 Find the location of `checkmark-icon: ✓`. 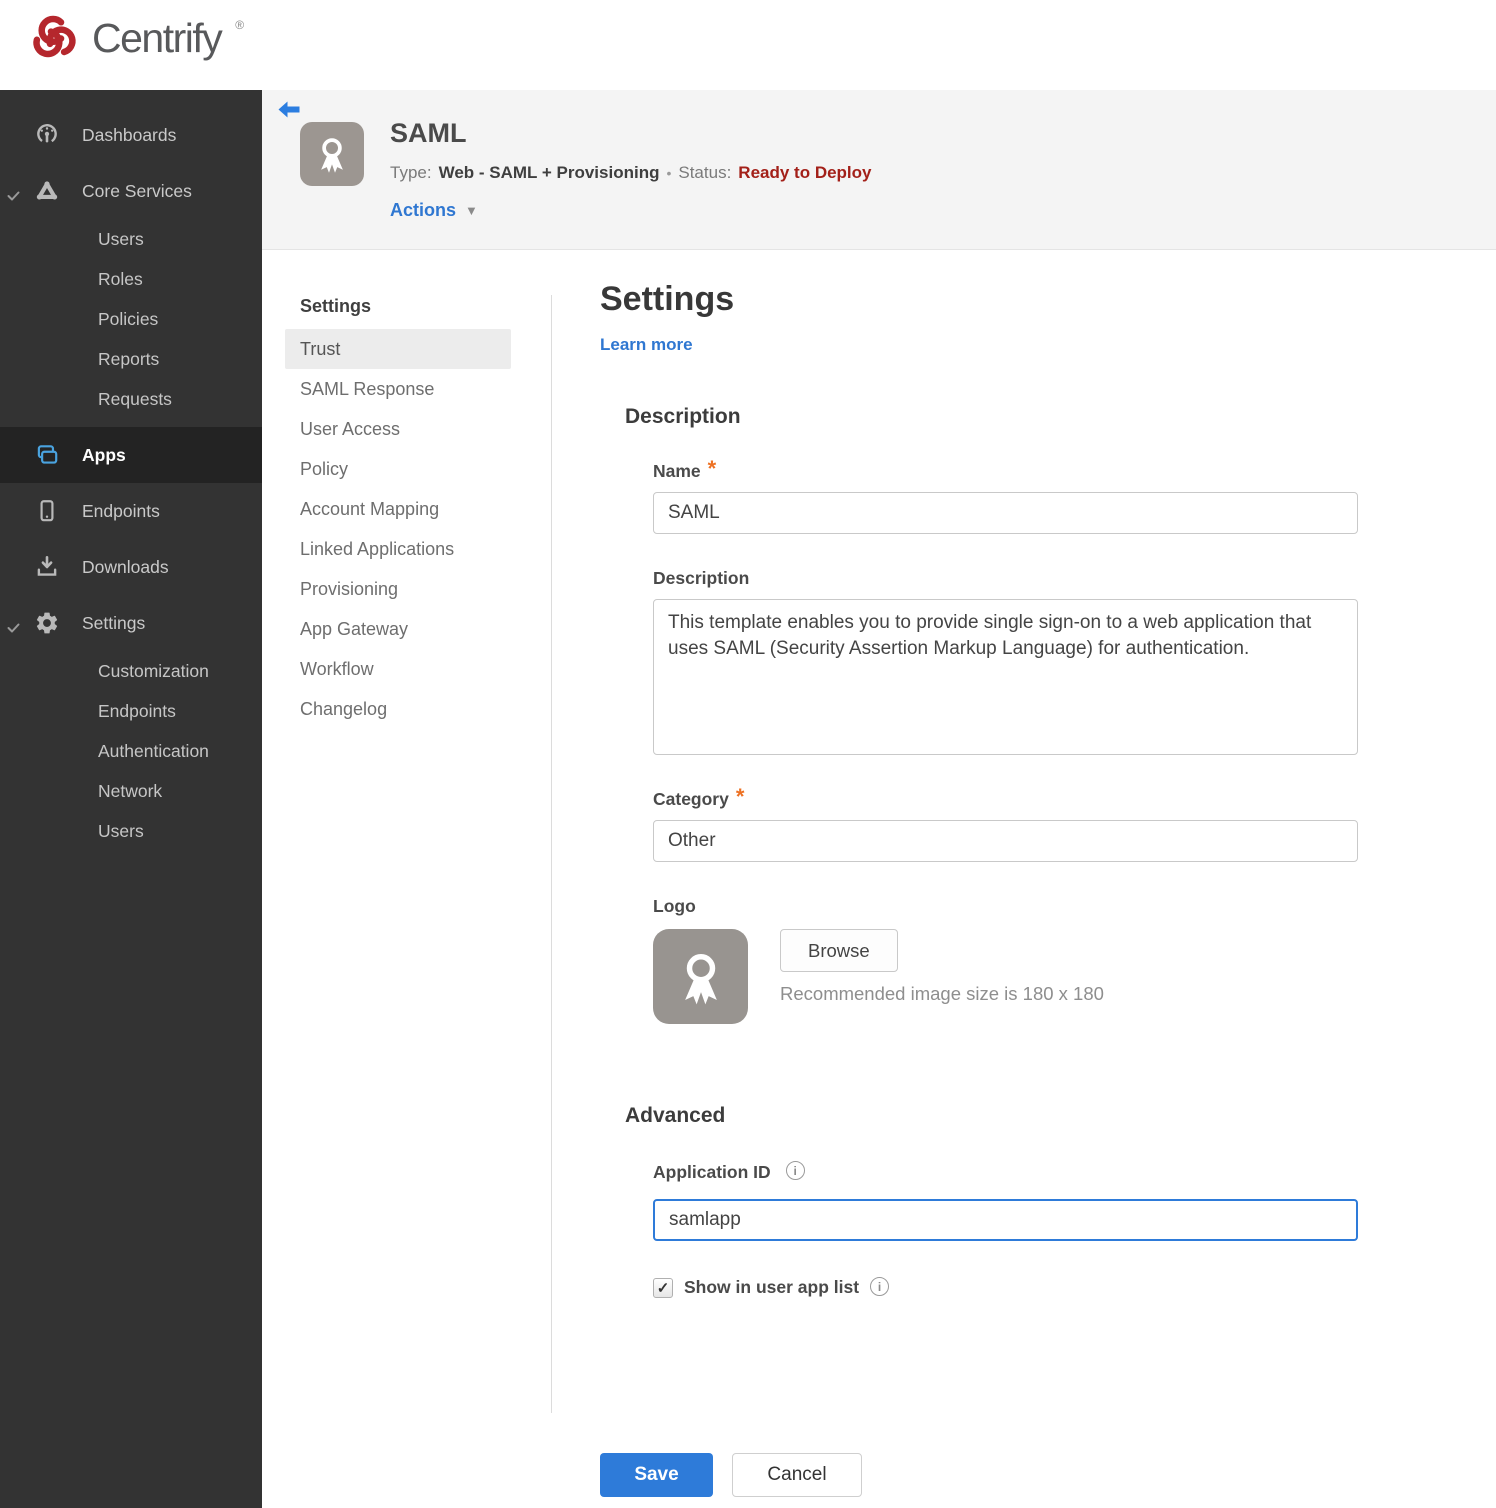

checkmark-icon: ✓ is located at coordinates (663, 1288).